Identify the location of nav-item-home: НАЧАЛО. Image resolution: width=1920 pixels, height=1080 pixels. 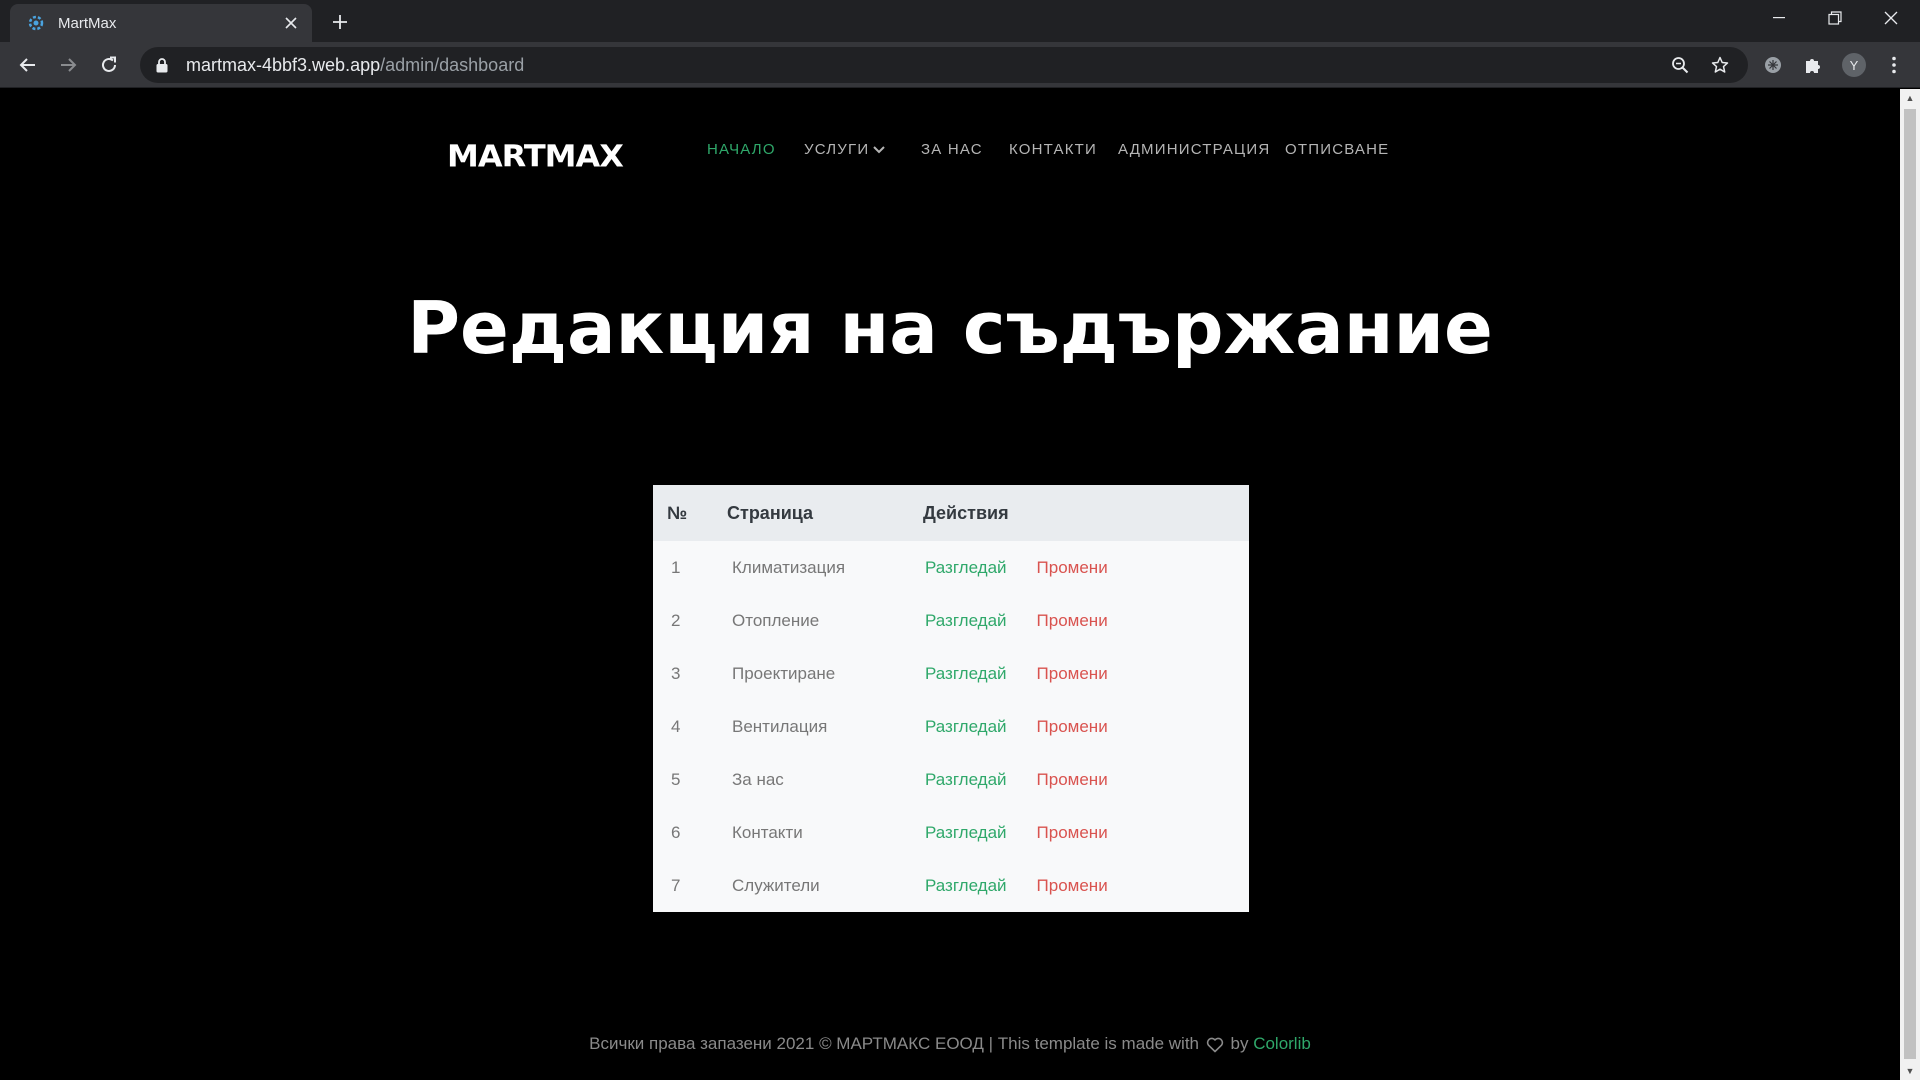
(741, 149).